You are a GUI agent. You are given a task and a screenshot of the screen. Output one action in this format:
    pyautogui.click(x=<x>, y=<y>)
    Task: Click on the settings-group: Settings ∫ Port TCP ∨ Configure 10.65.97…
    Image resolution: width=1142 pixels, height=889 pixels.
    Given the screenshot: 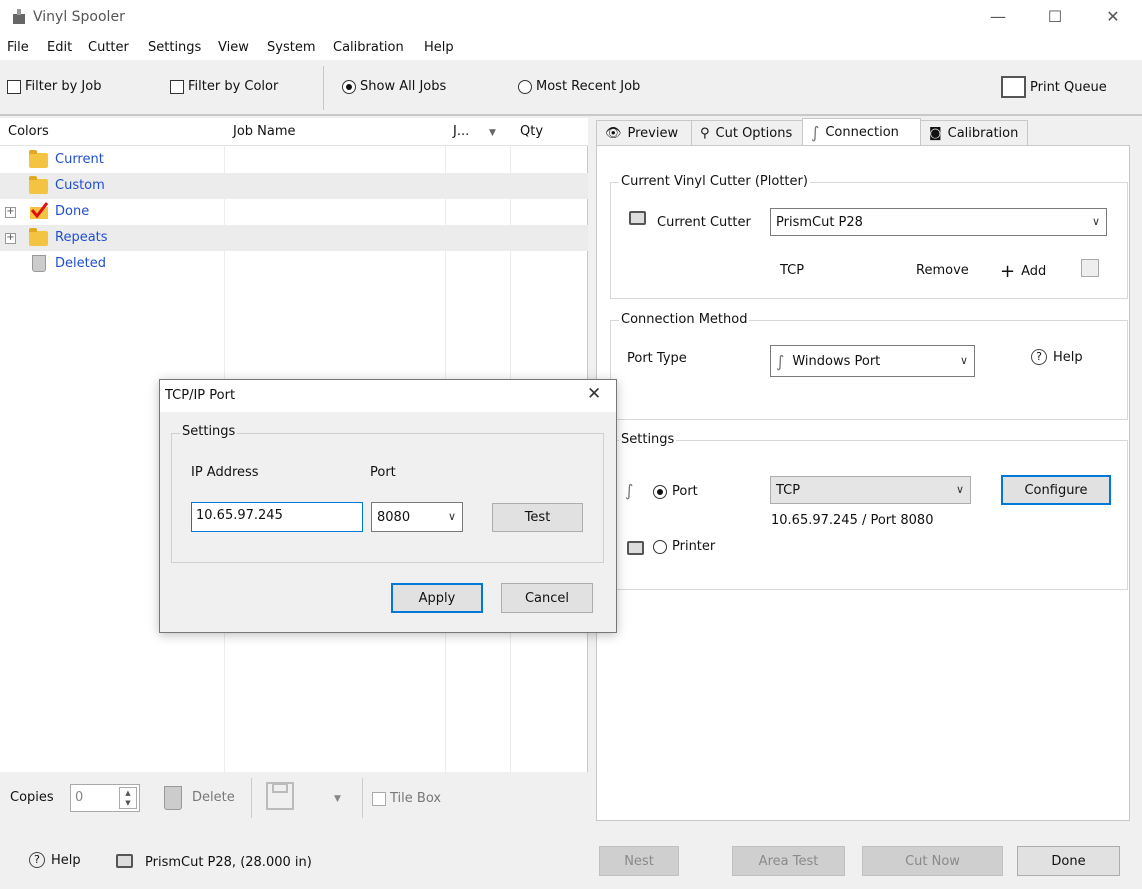 What is the action you would take?
    pyautogui.click(x=869, y=511)
    